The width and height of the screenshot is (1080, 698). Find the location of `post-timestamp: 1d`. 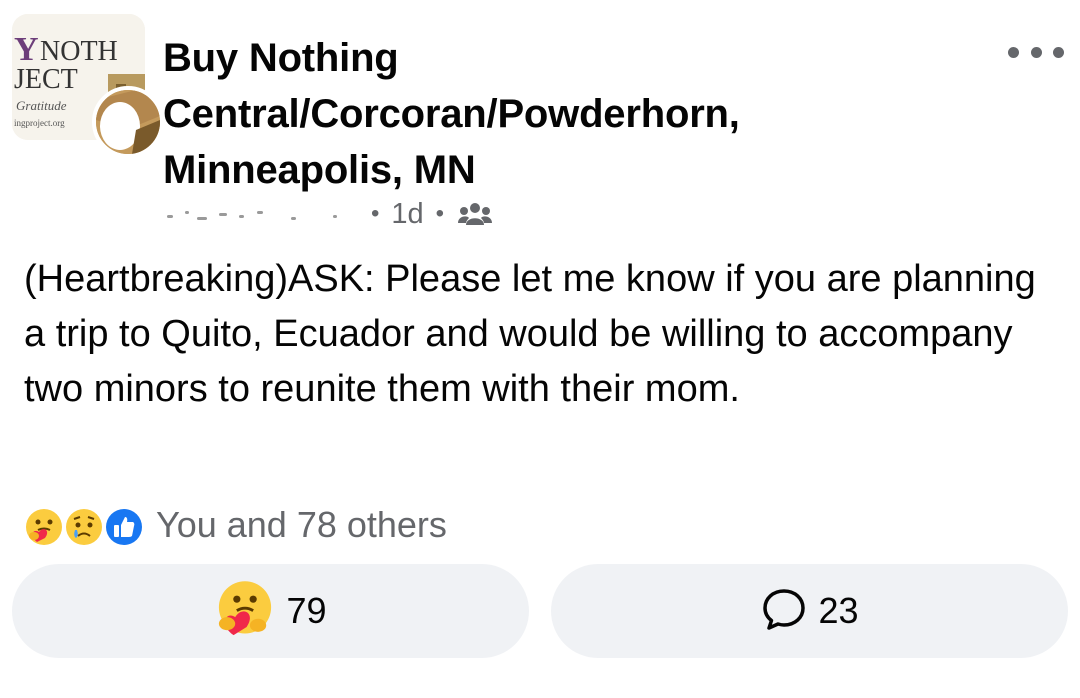

post-timestamp: 1d is located at coordinates (407, 214).